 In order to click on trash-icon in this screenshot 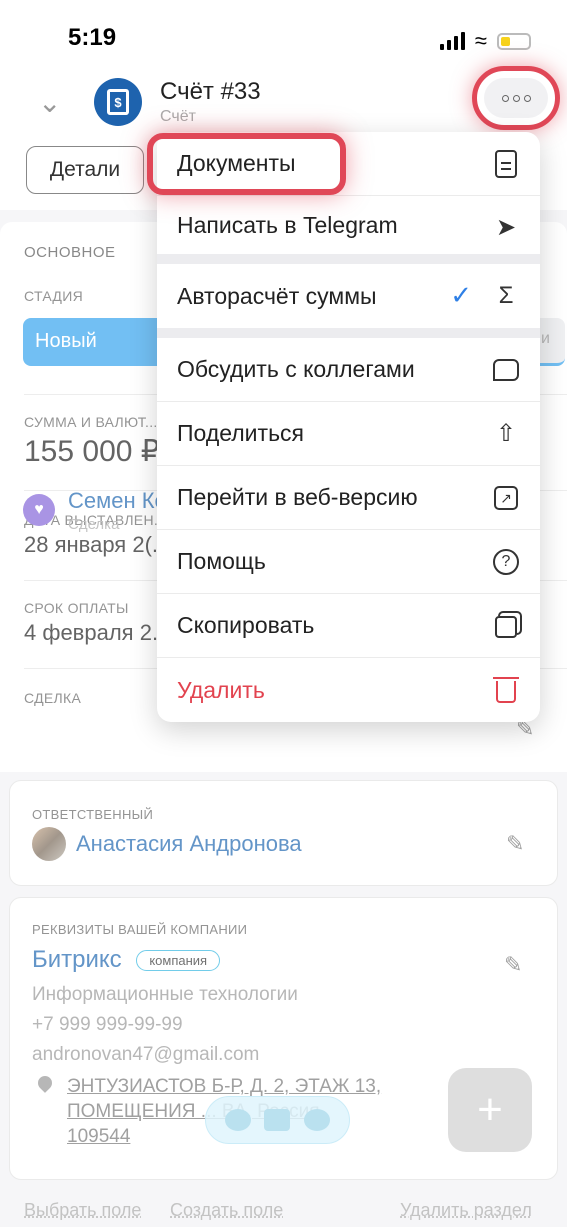, I will do `click(506, 690)`.